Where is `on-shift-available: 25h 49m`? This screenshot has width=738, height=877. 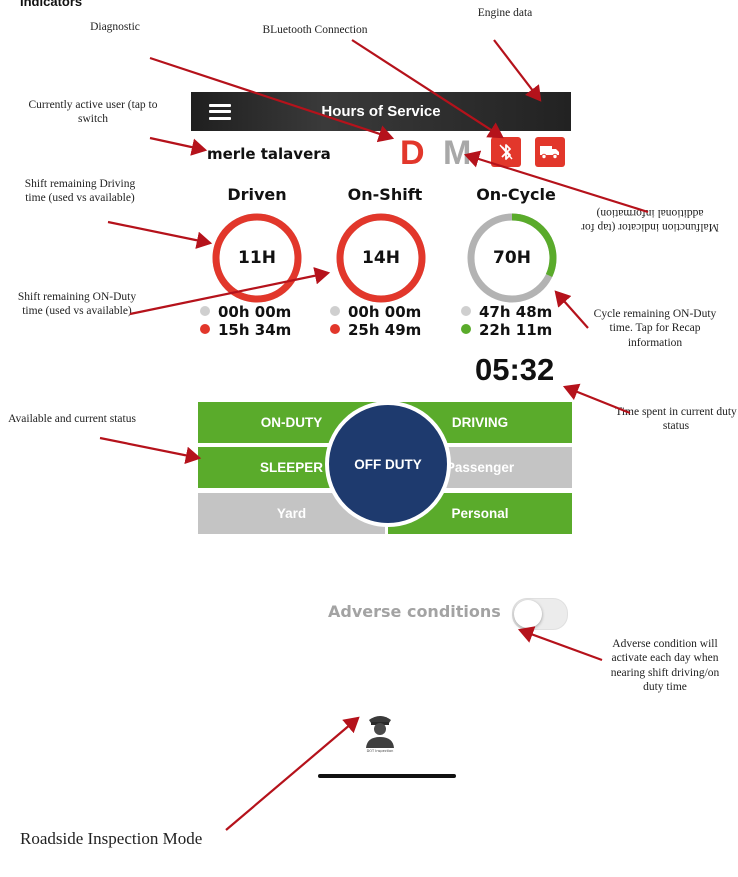 on-shift-available: 25h 49m is located at coordinates (375, 330).